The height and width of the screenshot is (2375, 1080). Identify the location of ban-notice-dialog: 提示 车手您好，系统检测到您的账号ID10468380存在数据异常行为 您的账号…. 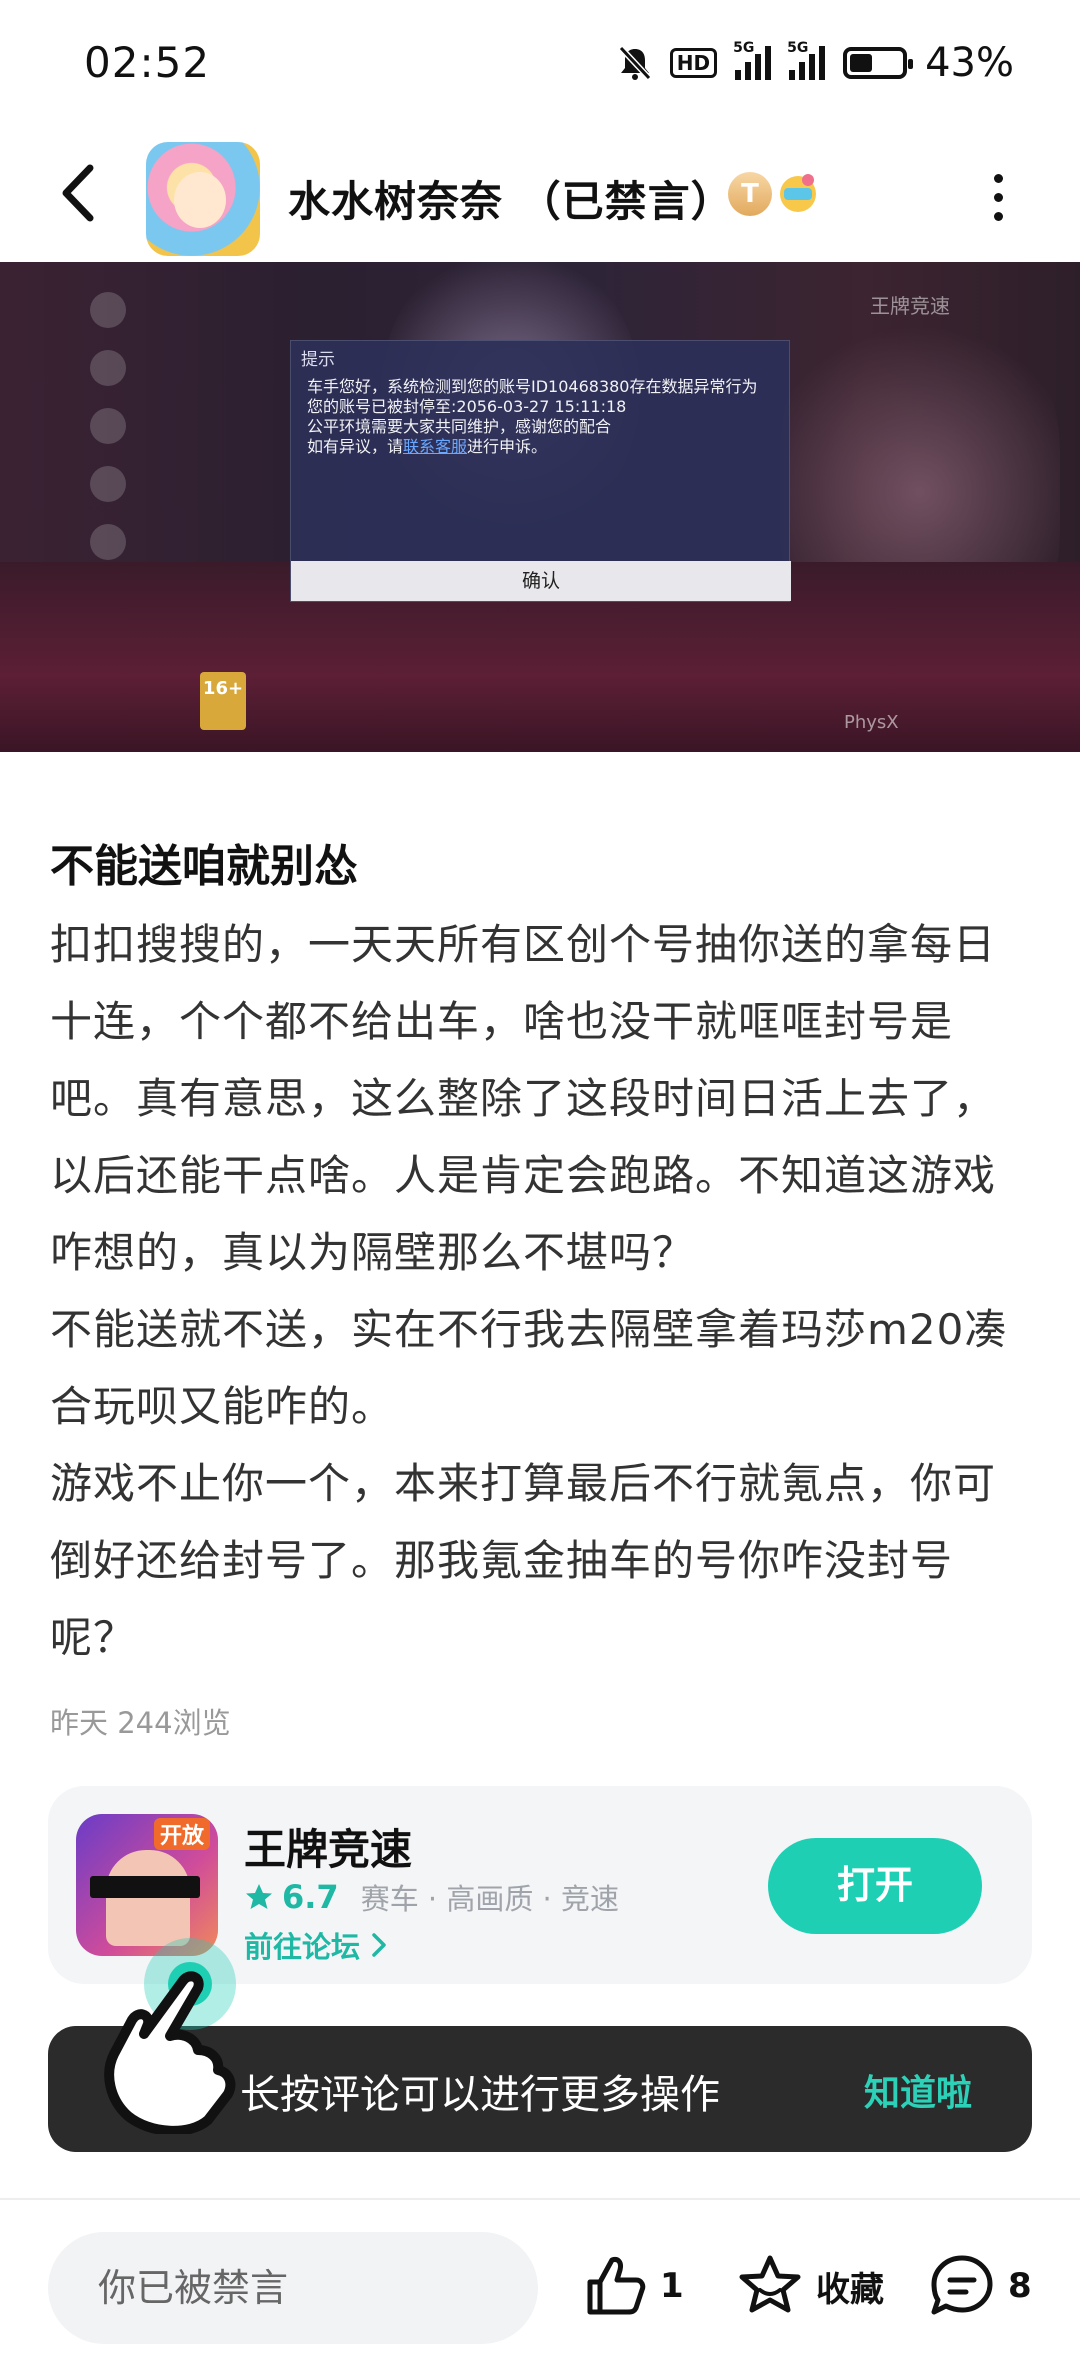
(540, 471).